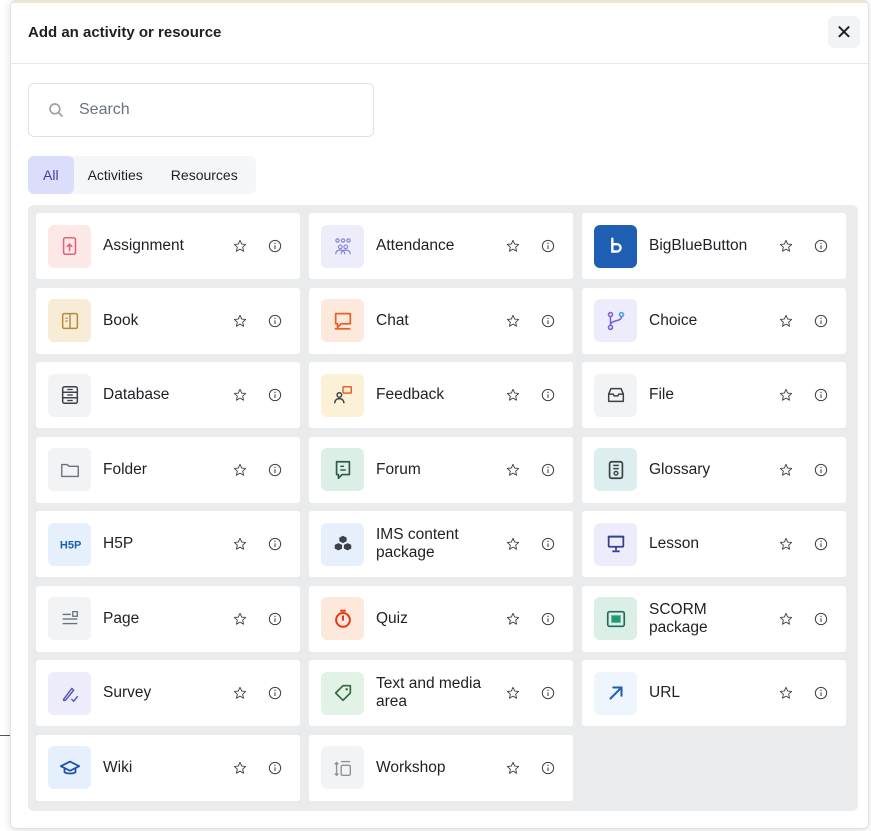  Describe the element at coordinates (441, 246) in the screenshot. I see `module-card-attendance: Attendance` at that location.